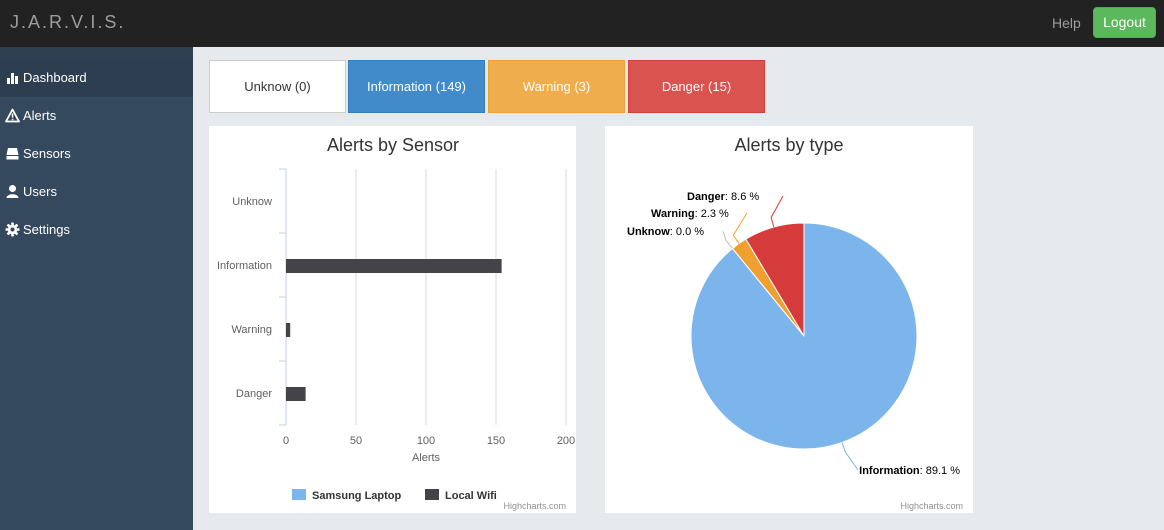 The width and height of the screenshot is (1164, 530). I want to click on information-alerts-button: Information (149), so click(416, 86).